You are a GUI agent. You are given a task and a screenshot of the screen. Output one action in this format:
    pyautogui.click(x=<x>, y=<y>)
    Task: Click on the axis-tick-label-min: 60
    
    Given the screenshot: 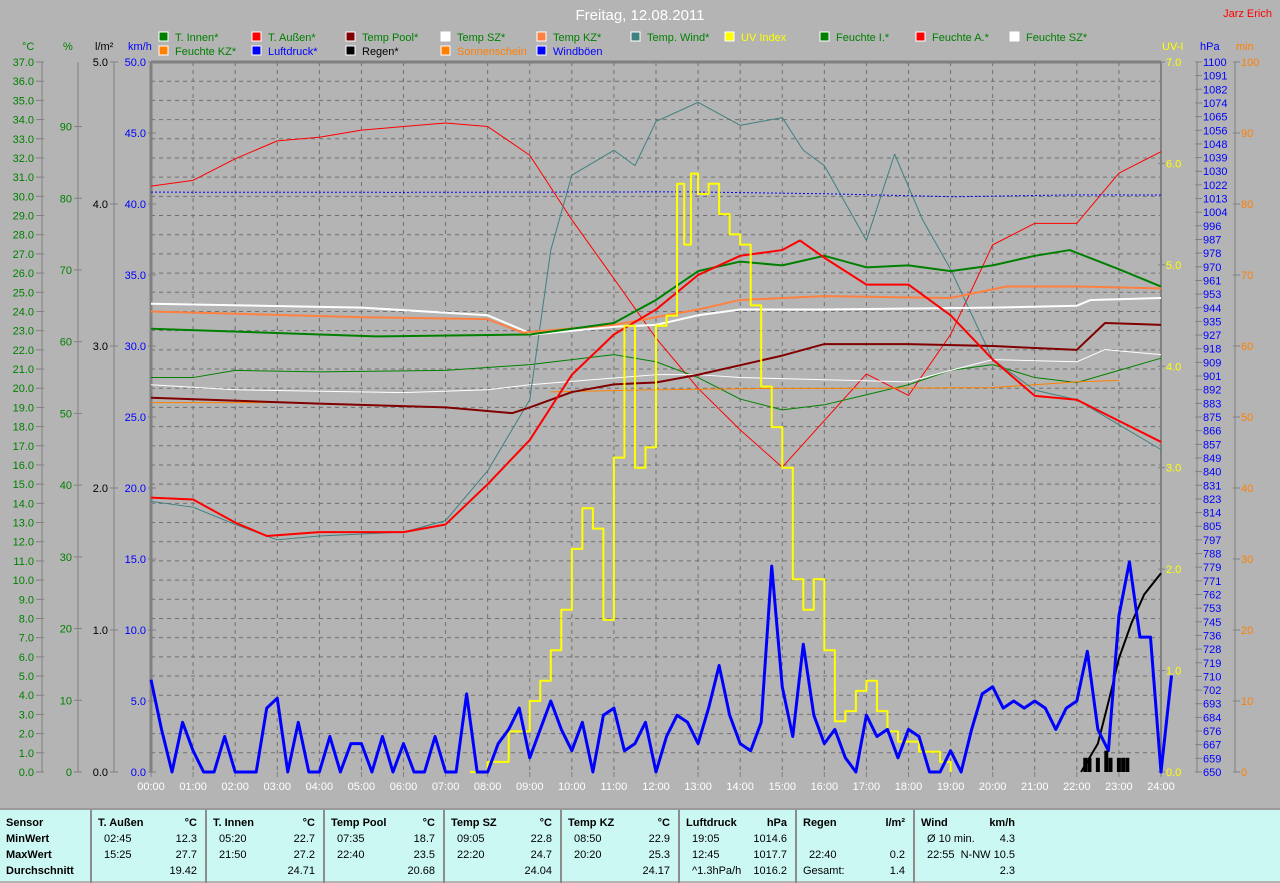 What is the action you would take?
    pyautogui.click(x=1247, y=347)
    